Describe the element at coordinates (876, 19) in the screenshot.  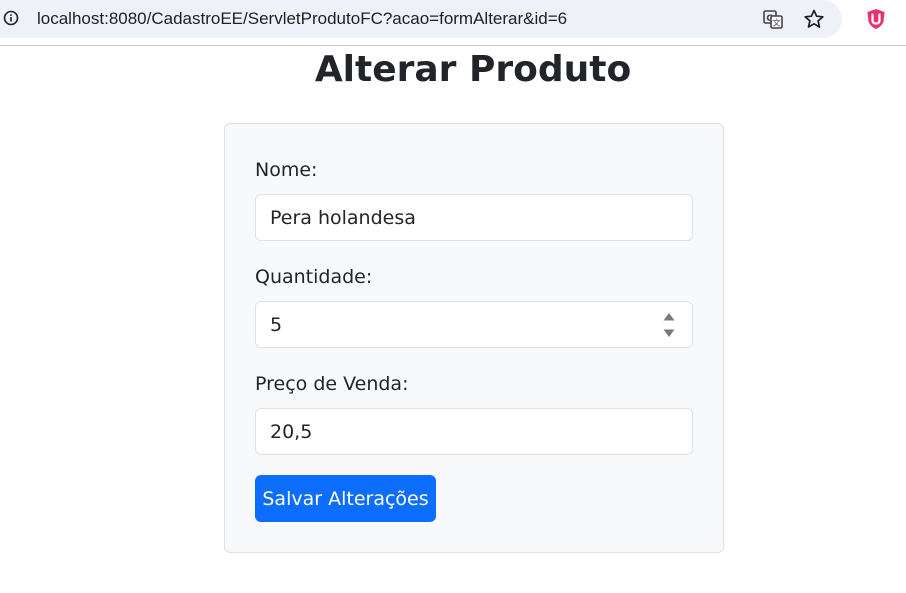
I see `shield-extension-icon` at that location.